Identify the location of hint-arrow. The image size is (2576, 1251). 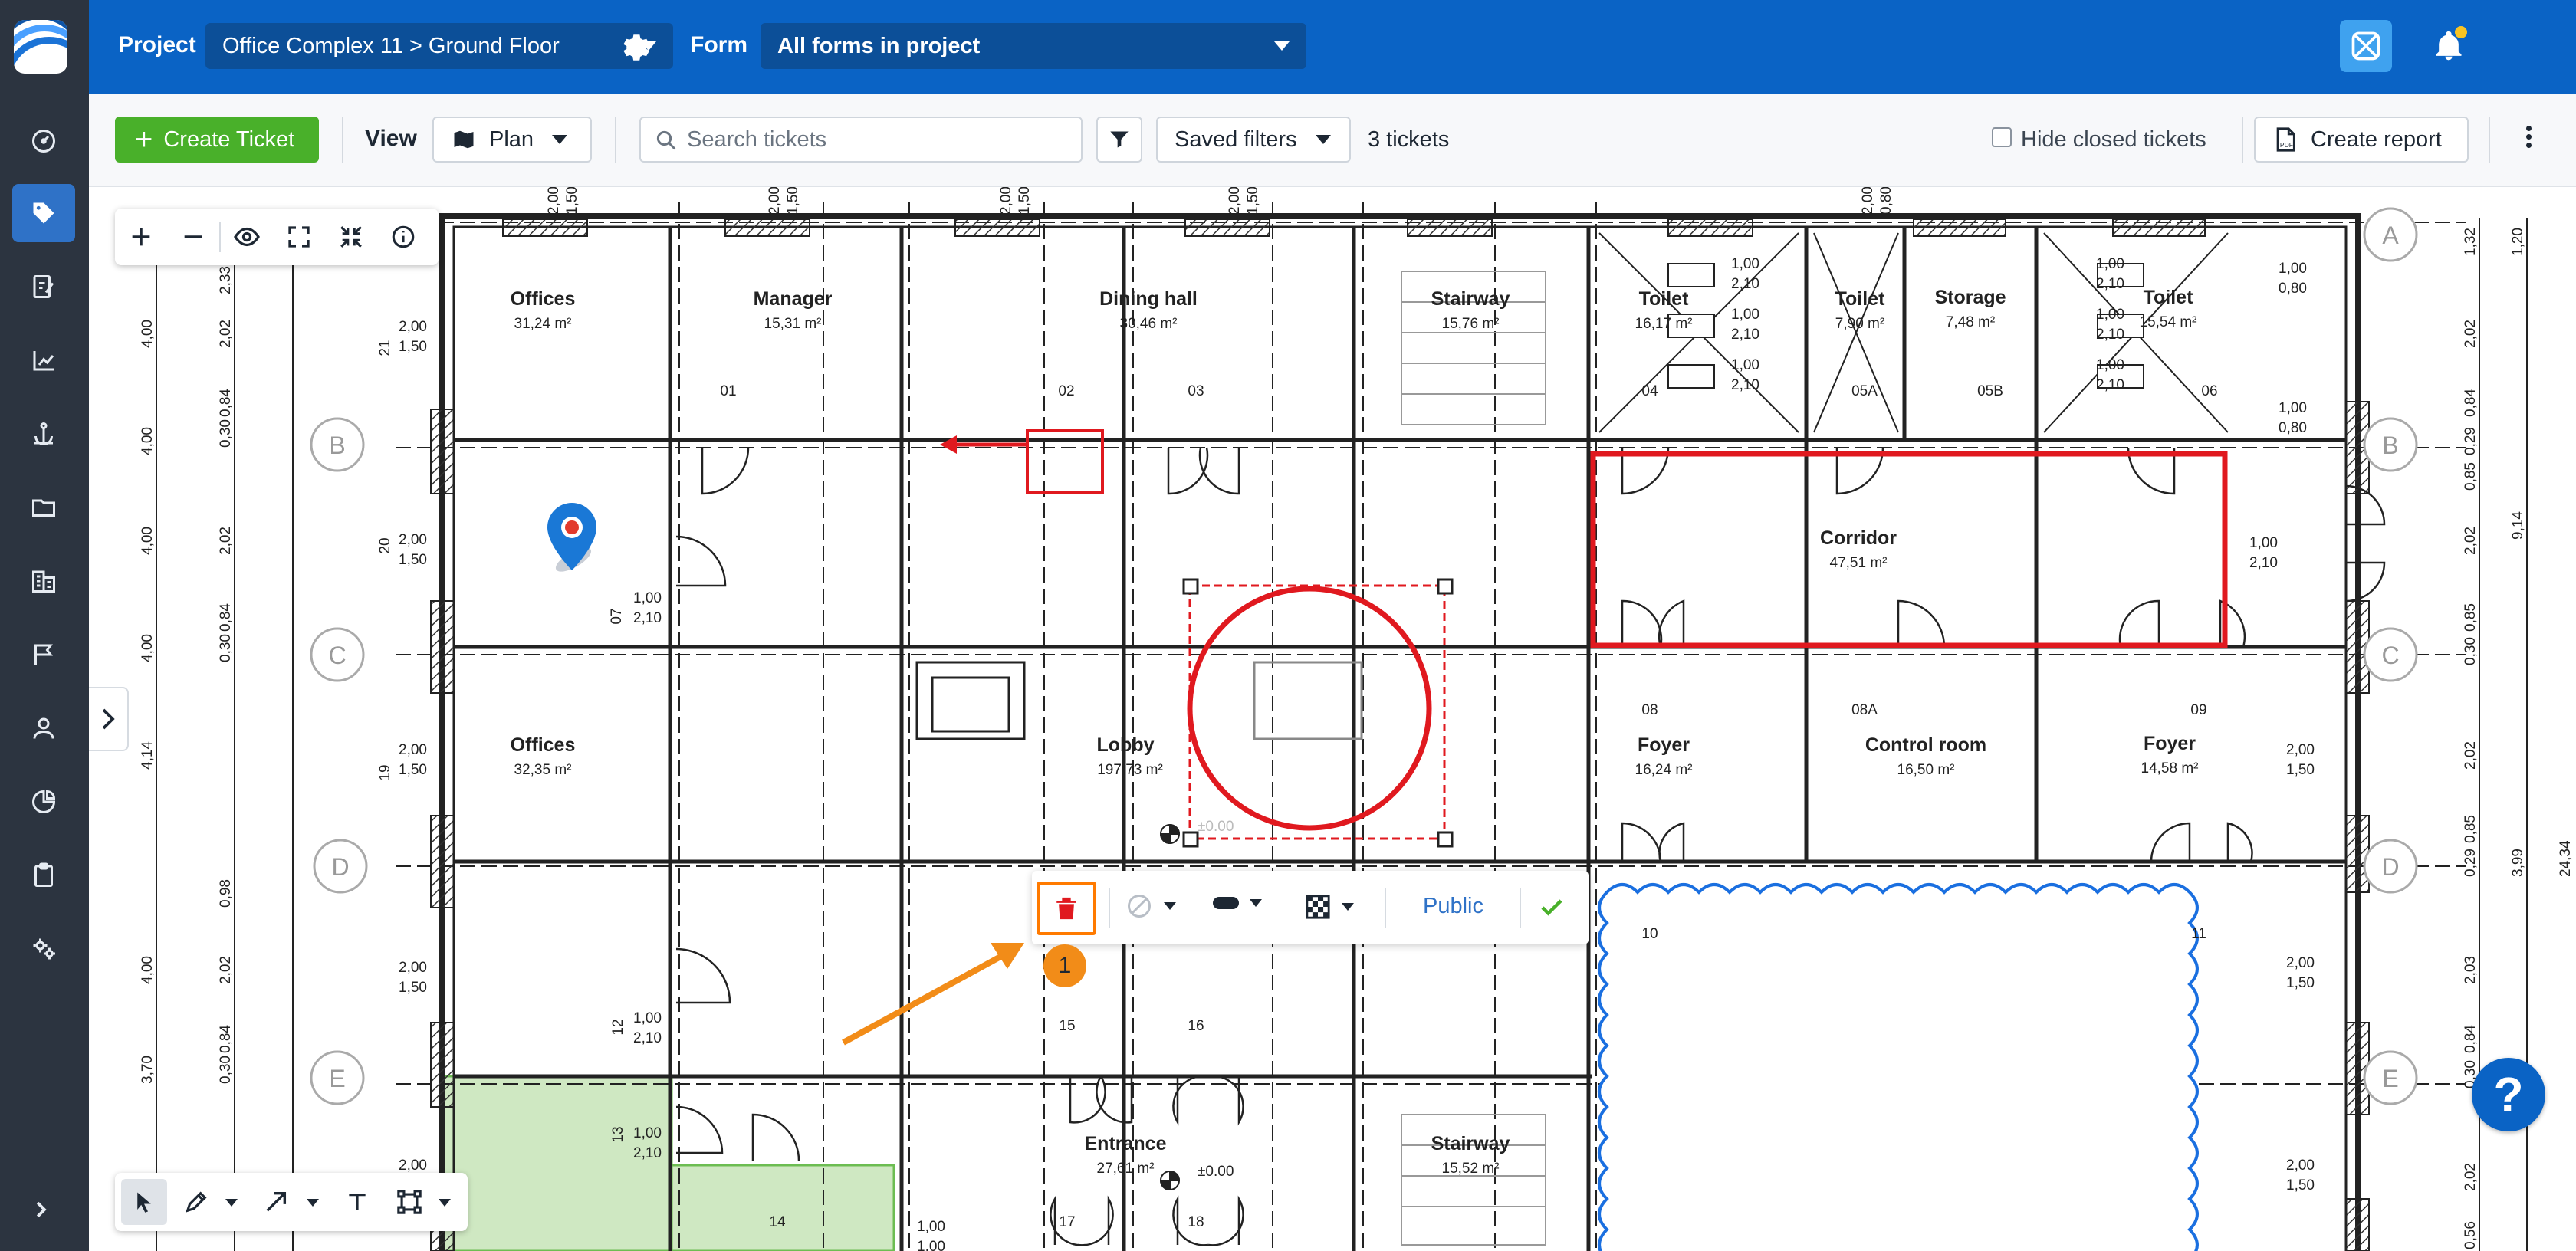
(926, 998).